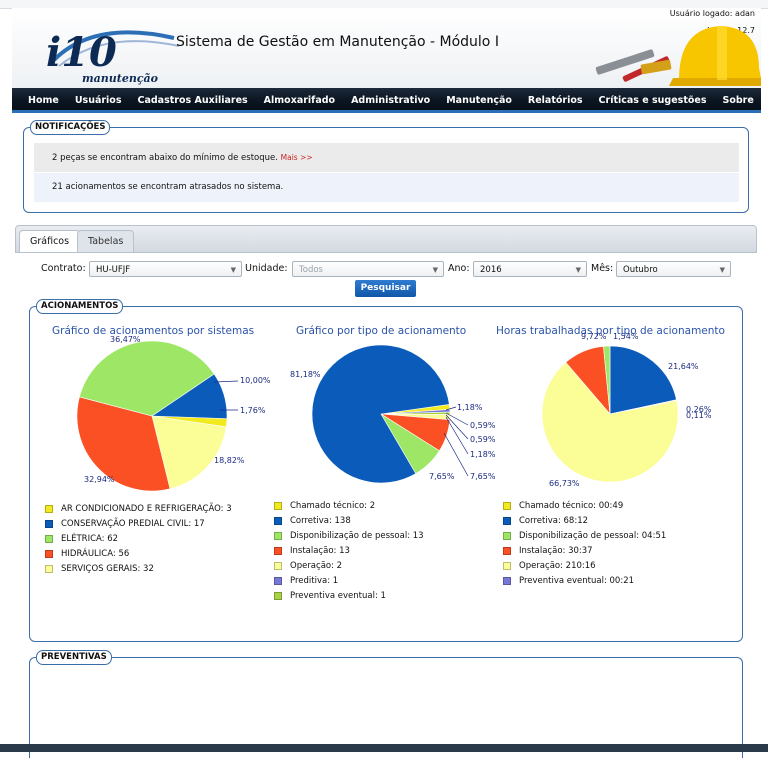 Image resolution: width=768 pixels, height=758 pixels. I want to click on legend-label: Instalação: 30:37, so click(556, 551).